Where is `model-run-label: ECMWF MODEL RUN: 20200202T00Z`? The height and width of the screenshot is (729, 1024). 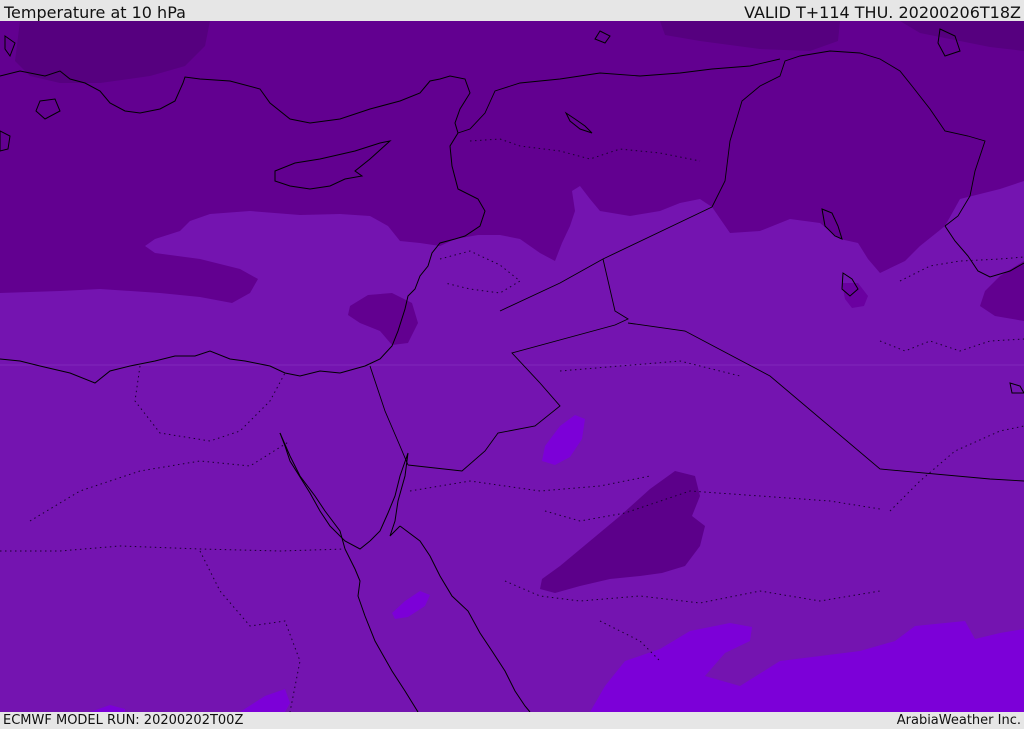
model-run-label: ECMWF MODEL RUN: 20200202T00Z is located at coordinates (123, 720).